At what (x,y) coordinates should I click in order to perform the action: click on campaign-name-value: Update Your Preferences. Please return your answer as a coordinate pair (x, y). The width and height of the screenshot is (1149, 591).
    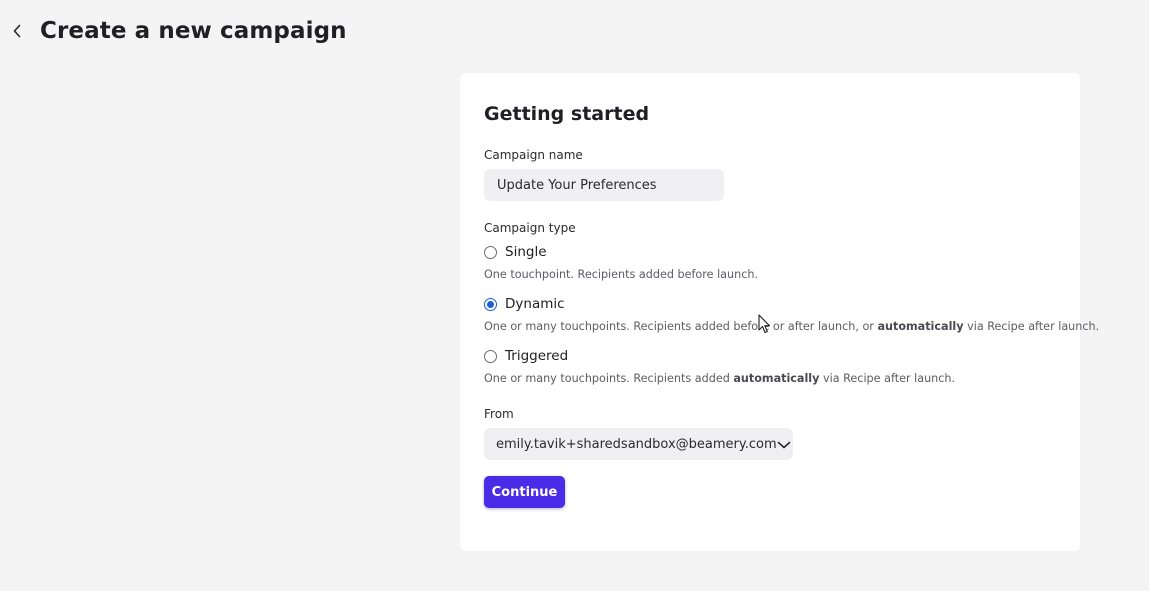
    Looking at the image, I should click on (577, 185).